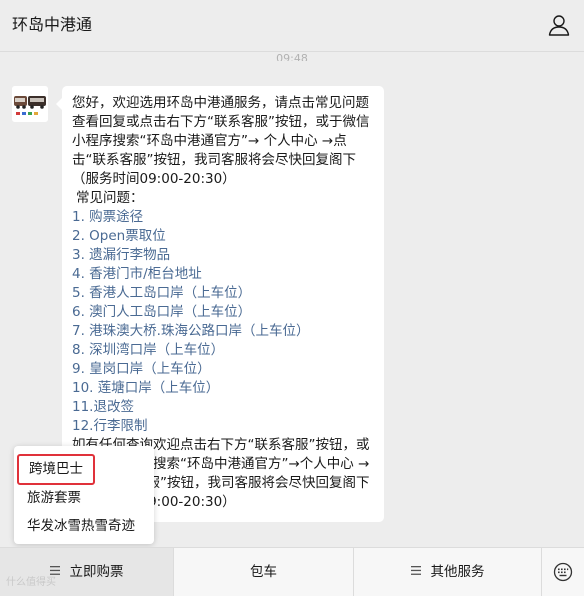 The height and width of the screenshot is (596, 584). What do you see at coordinates (223, 236) in the screenshot?
I see `faq-link: 2. Open票取位` at bounding box center [223, 236].